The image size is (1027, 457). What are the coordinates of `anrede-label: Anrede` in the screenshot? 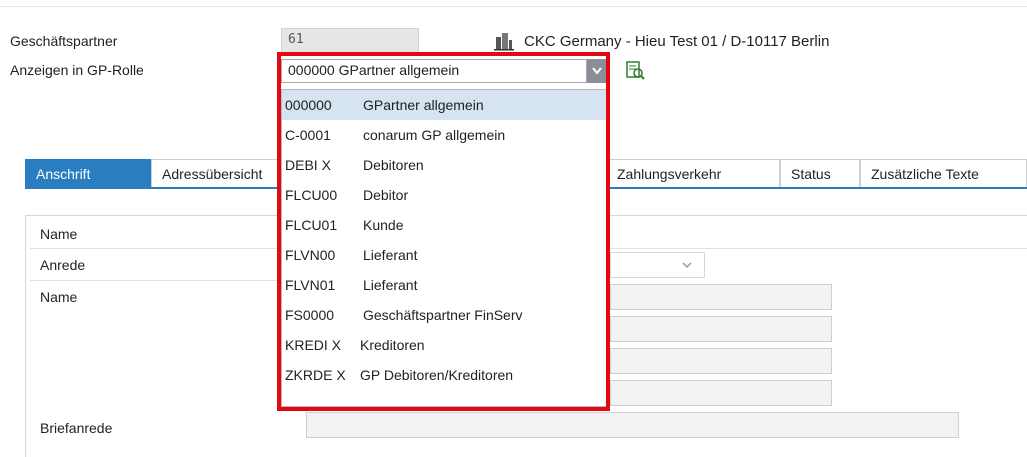 It's located at (63, 265).